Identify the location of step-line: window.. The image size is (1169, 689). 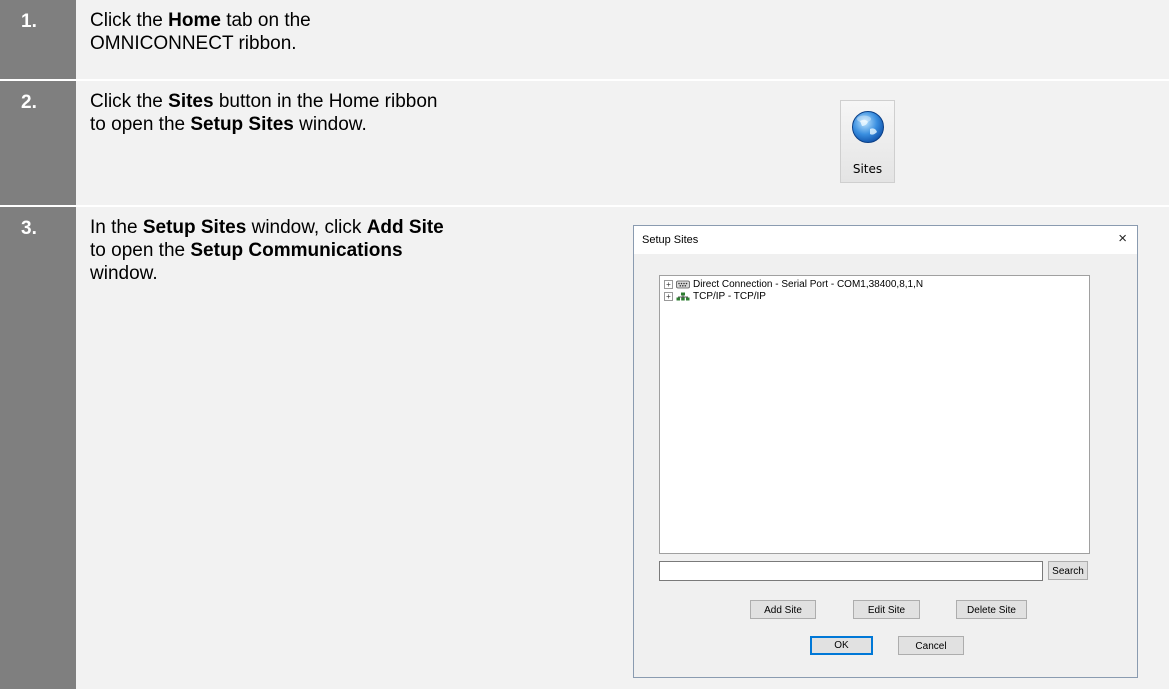
(124, 273).